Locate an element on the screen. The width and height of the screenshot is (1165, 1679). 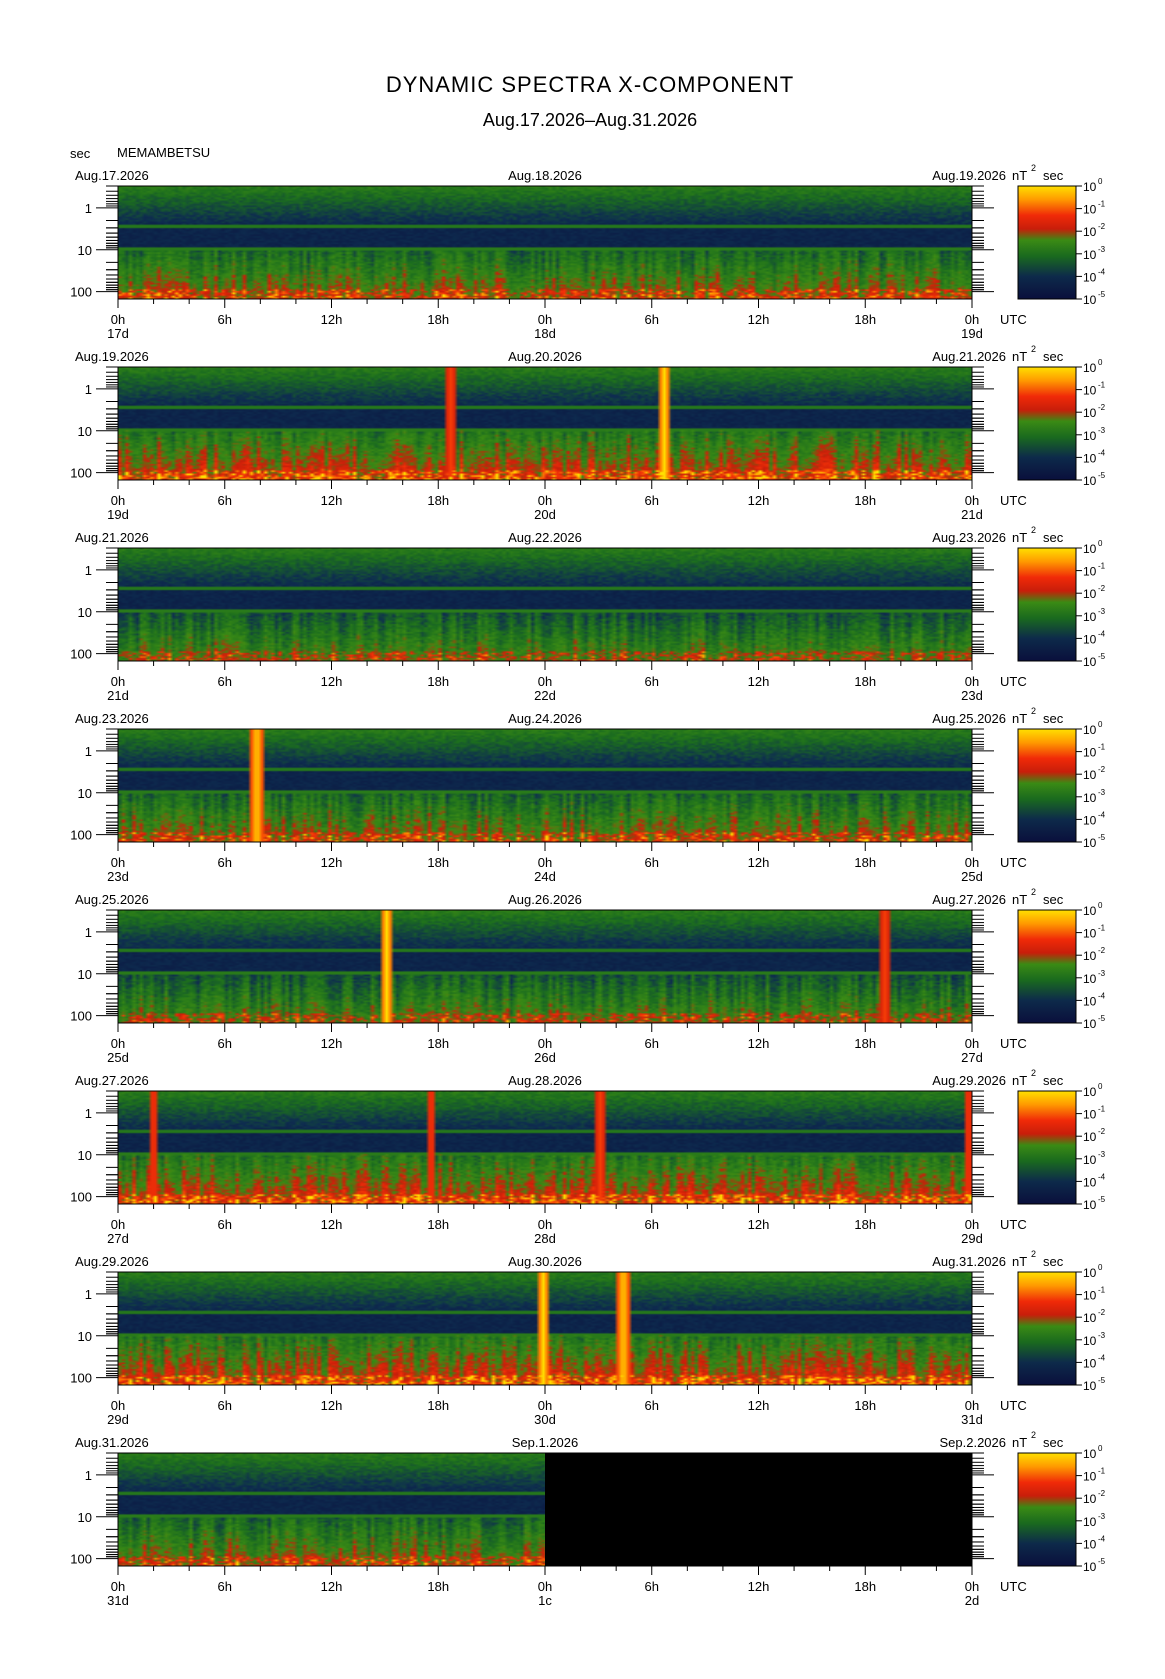
day-label-left: 29d is located at coordinates (118, 1419).